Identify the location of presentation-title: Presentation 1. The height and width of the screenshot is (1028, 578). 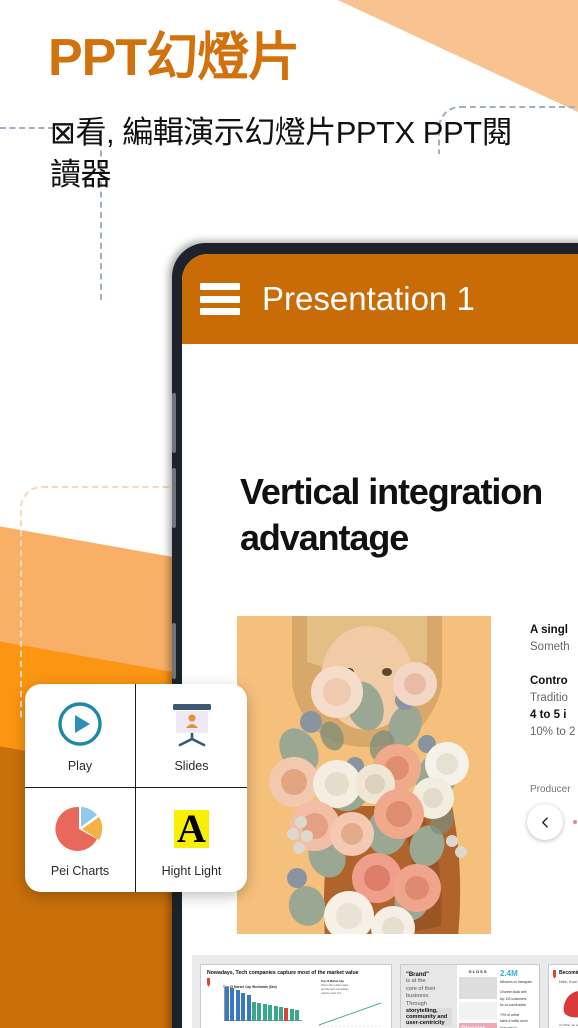
(368, 298).